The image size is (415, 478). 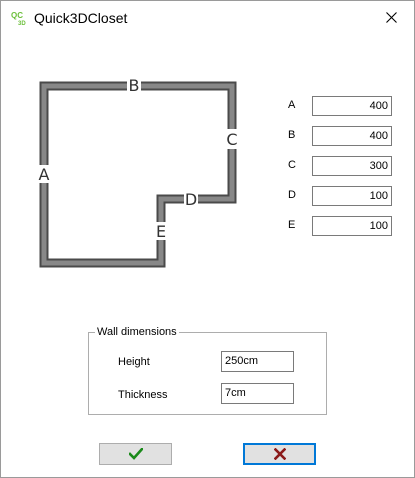 I want to click on close-button, so click(x=391, y=17).